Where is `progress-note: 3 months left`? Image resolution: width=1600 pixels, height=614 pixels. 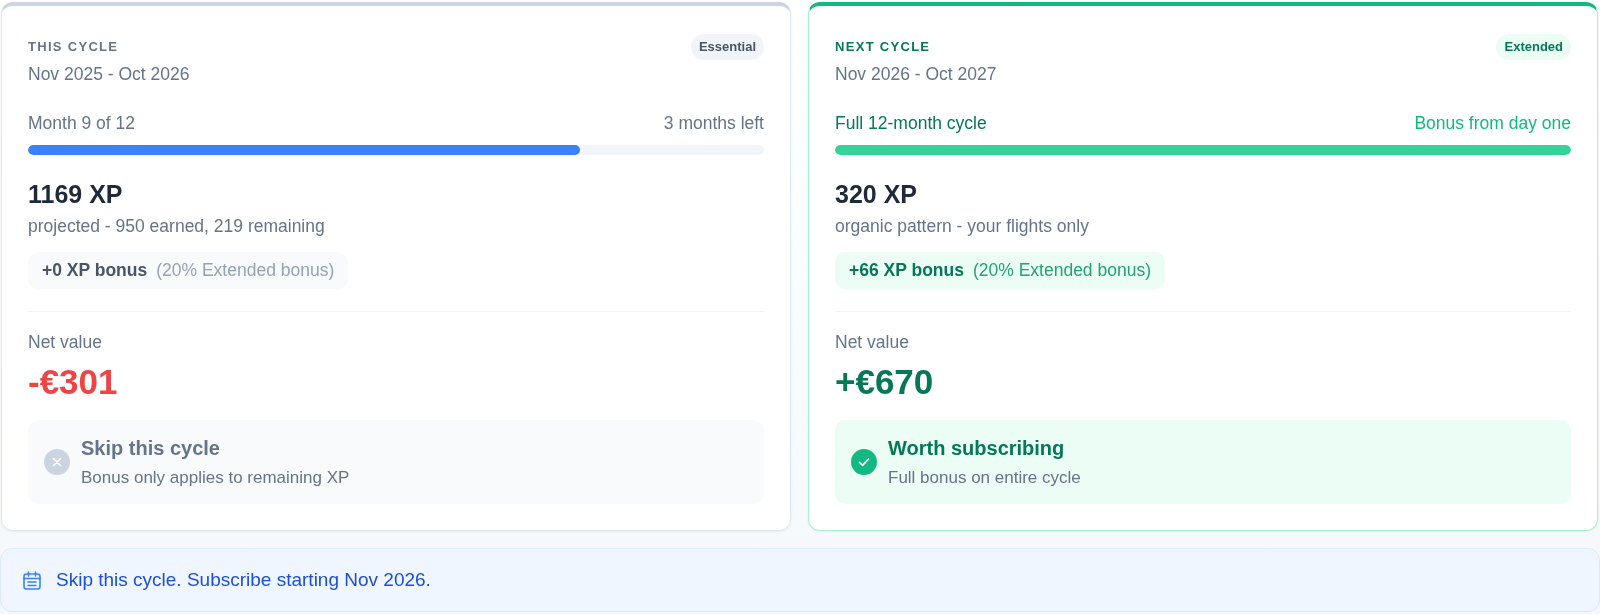
progress-note: 3 months left is located at coordinates (713, 123).